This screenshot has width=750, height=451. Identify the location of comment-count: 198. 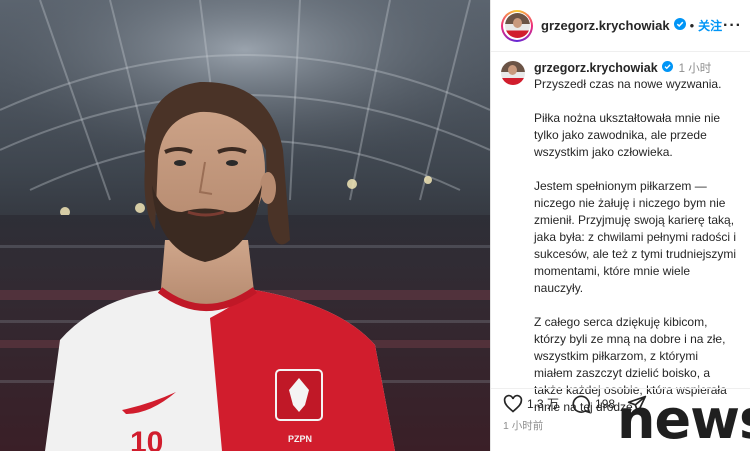
(605, 403).